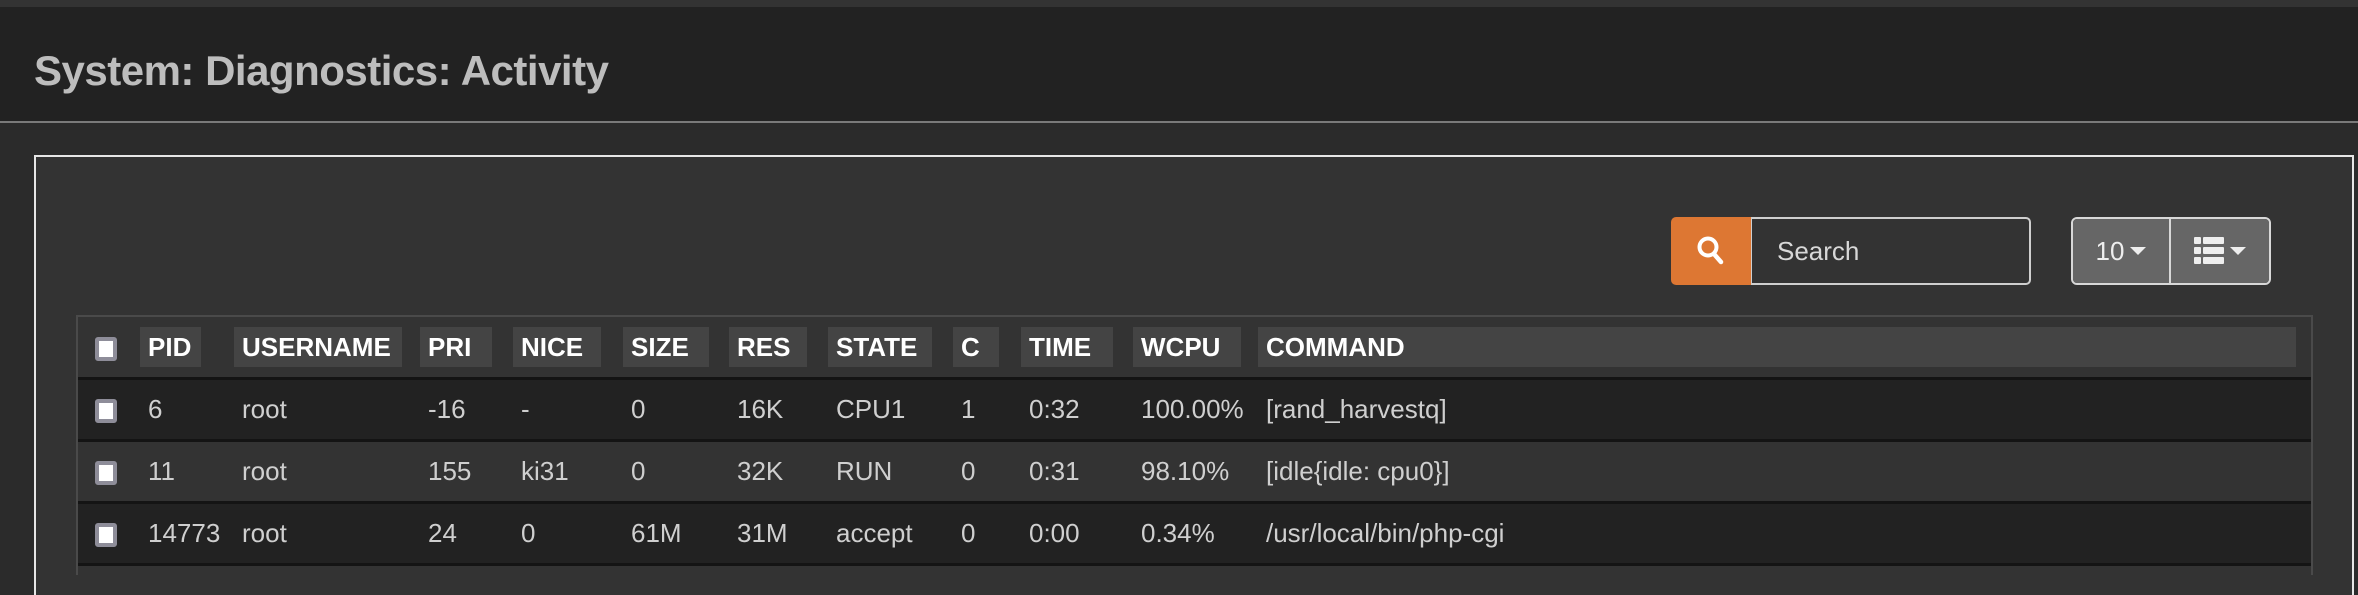  Describe the element at coordinates (890, 348) in the screenshot. I see `column-header-state: STATE` at that location.